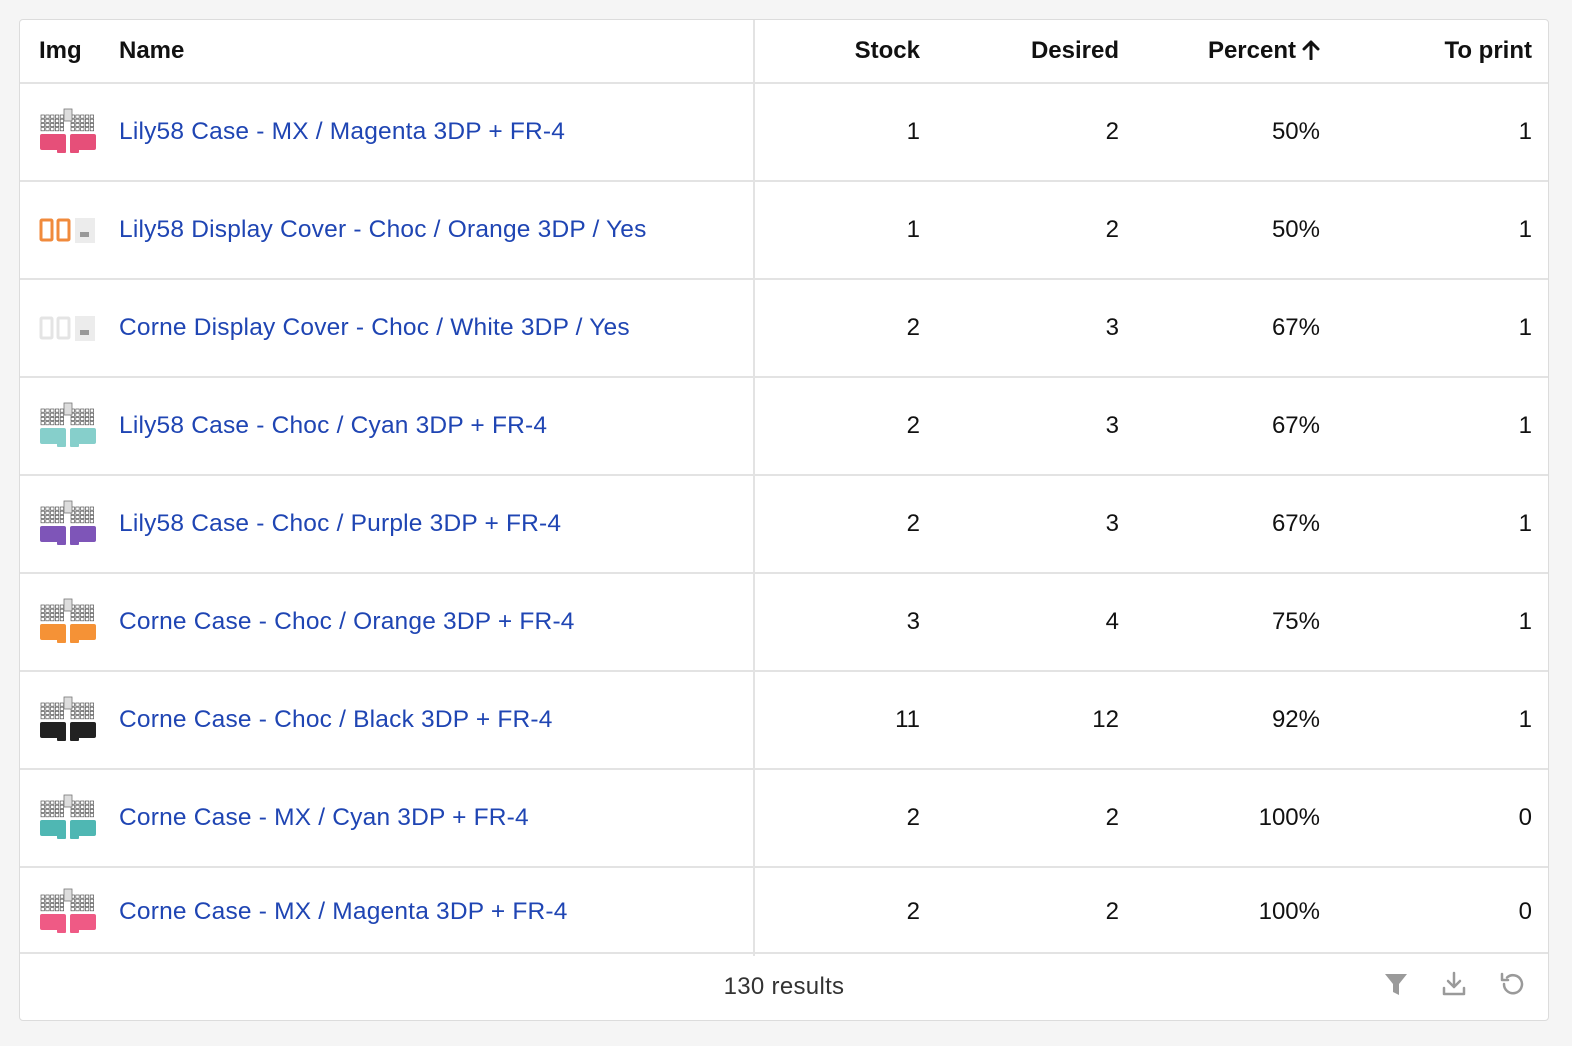 The height and width of the screenshot is (1046, 1572). I want to click on footer-toolbar, so click(1454, 984).